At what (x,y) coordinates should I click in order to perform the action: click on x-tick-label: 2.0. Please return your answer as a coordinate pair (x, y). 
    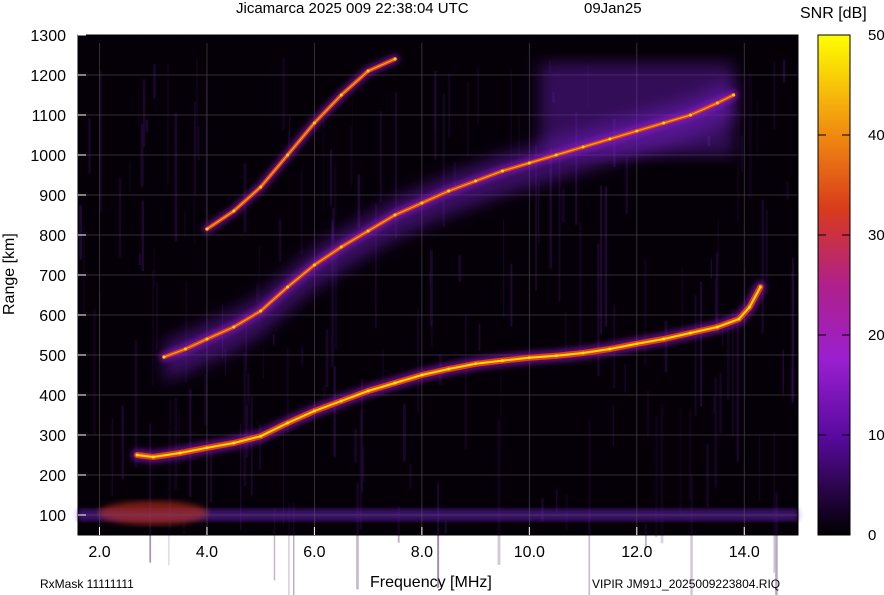
    Looking at the image, I should click on (99, 552).